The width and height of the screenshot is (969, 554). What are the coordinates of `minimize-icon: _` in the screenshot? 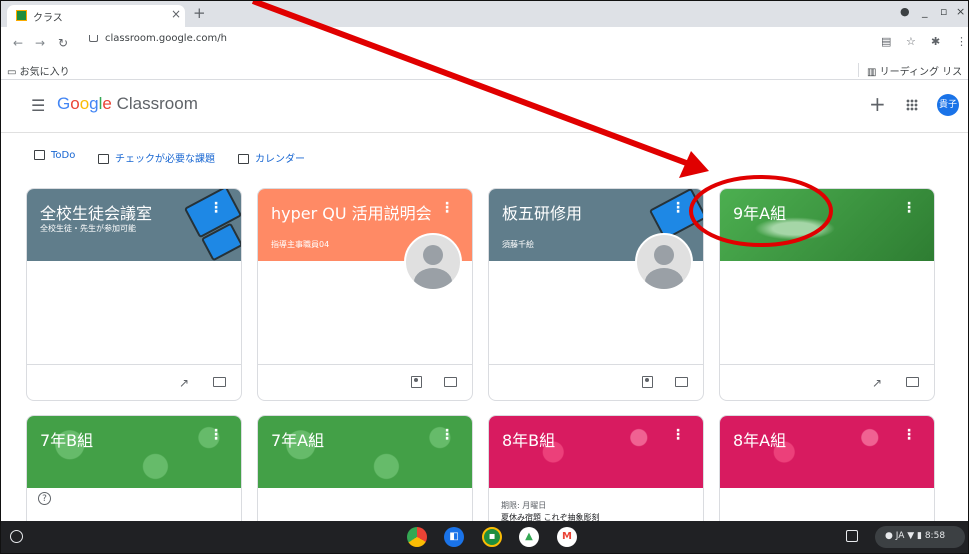 It's located at (925, 11).